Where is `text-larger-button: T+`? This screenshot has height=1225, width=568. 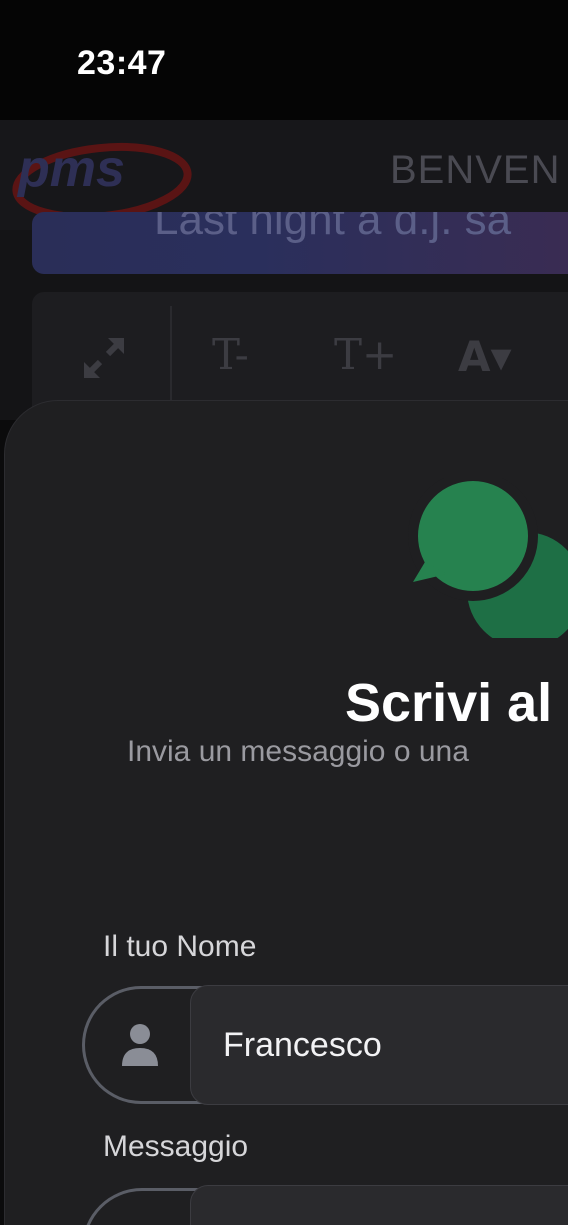 text-larger-button: T+ is located at coordinates (365, 355).